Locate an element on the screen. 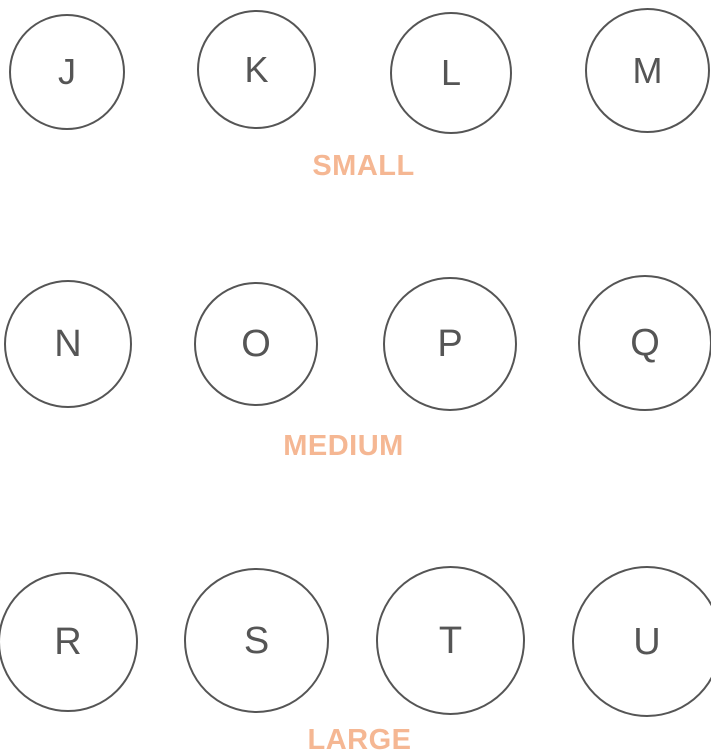 The width and height of the screenshot is (711, 756). large-button-t: T is located at coordinates (450, 640).